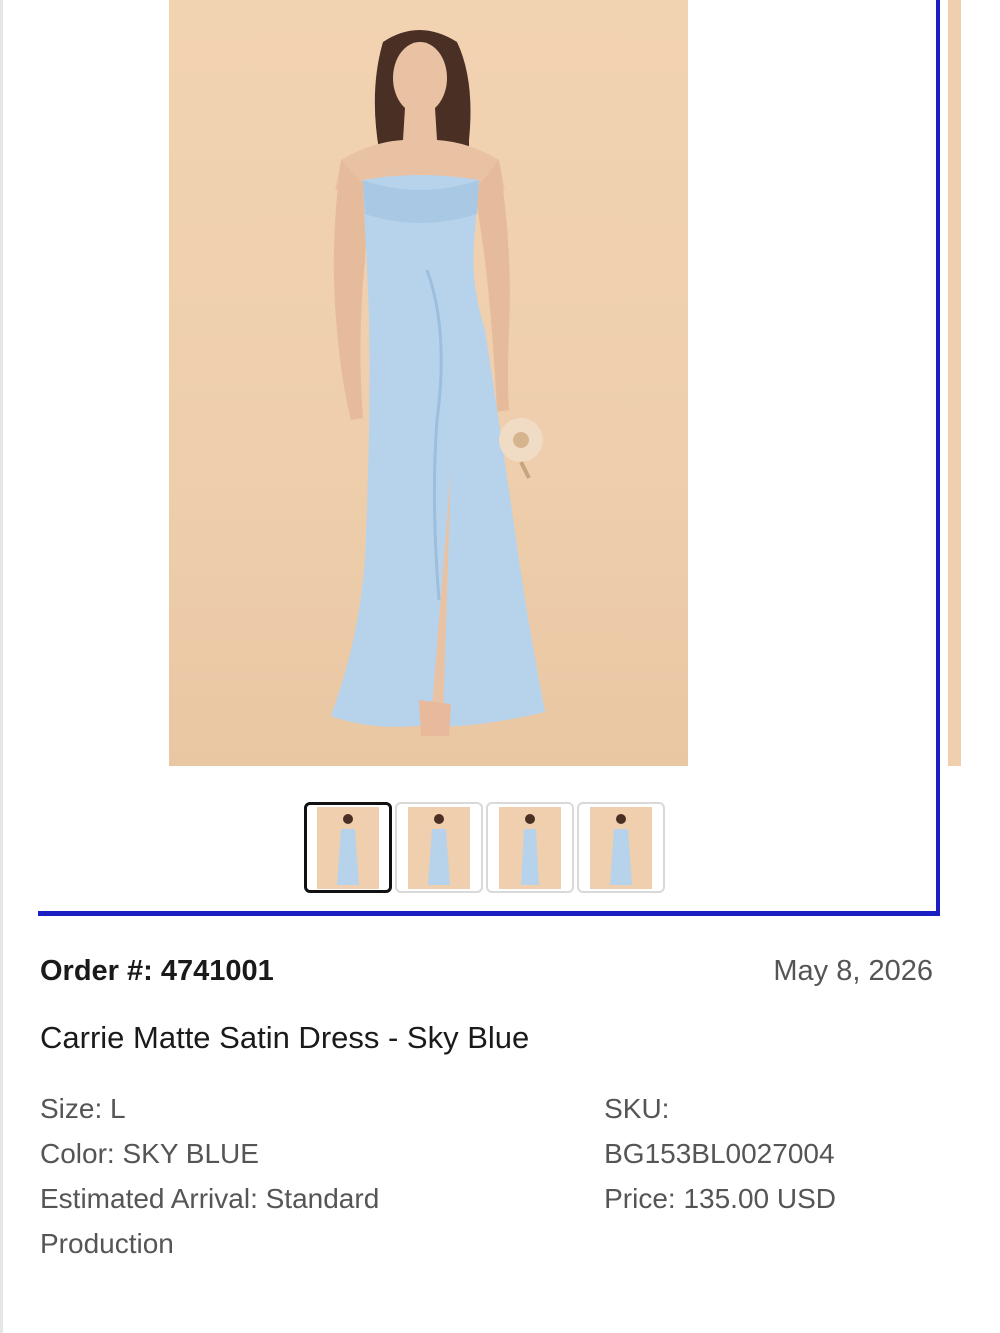  What do you see at coordinates (954, 383) in the screenshot?
I see `next-image-peek` at bounding box center [954, 383].